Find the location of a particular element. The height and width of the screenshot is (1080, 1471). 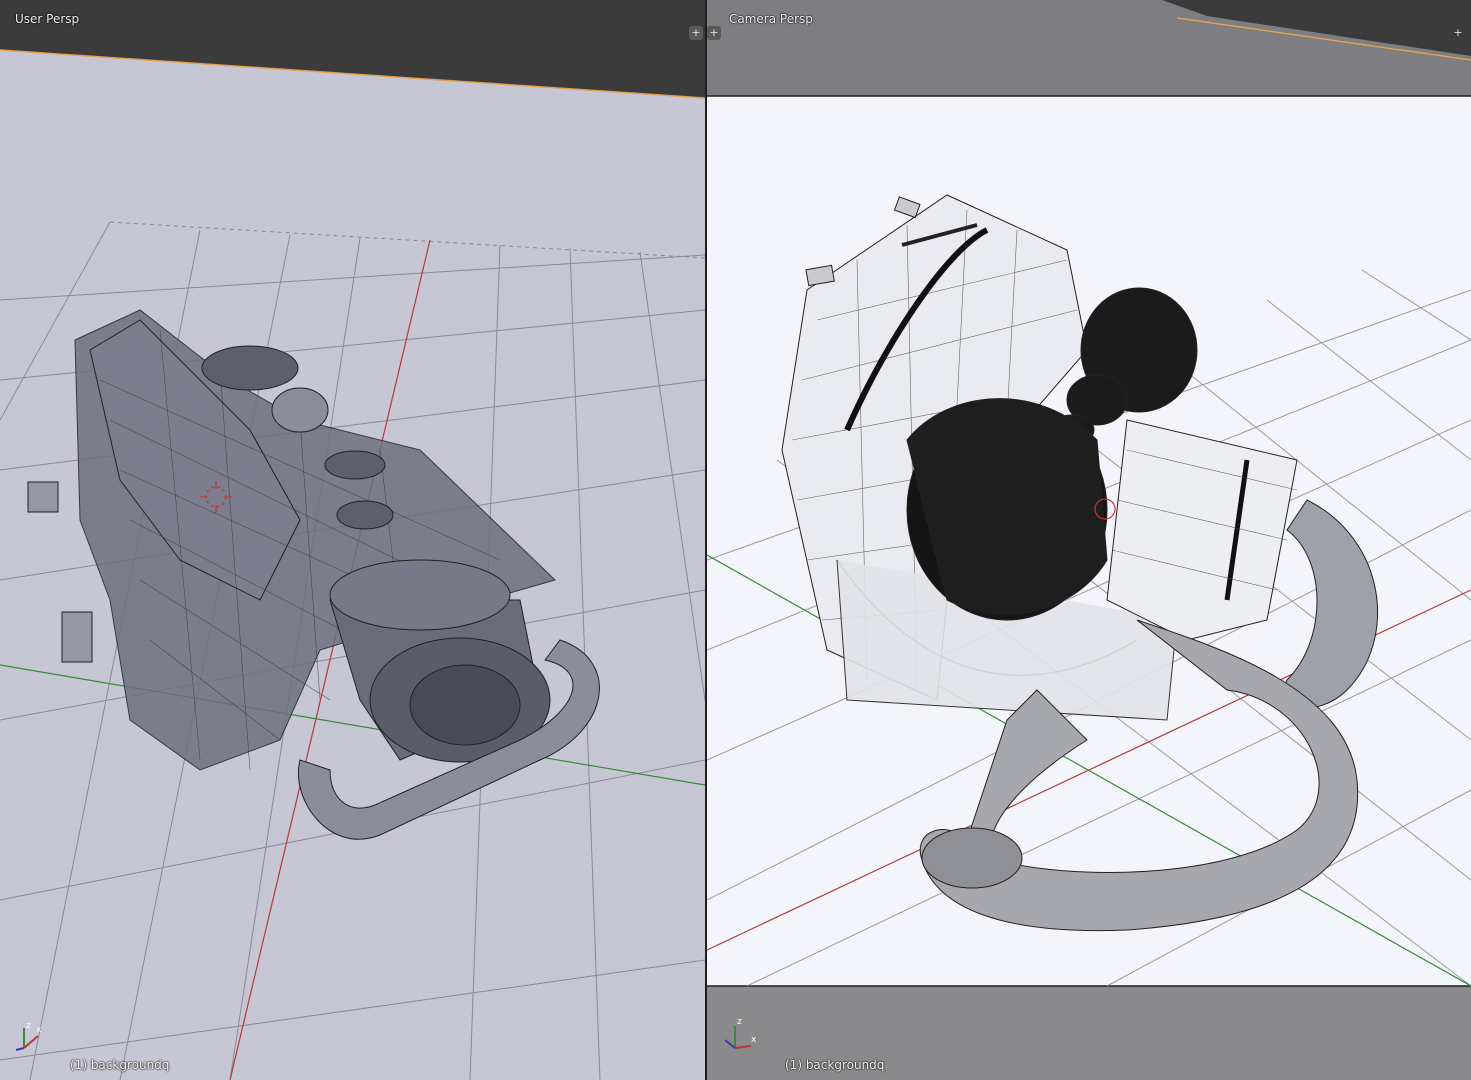

split-area-icon: + is located at coordinates (696, 33).